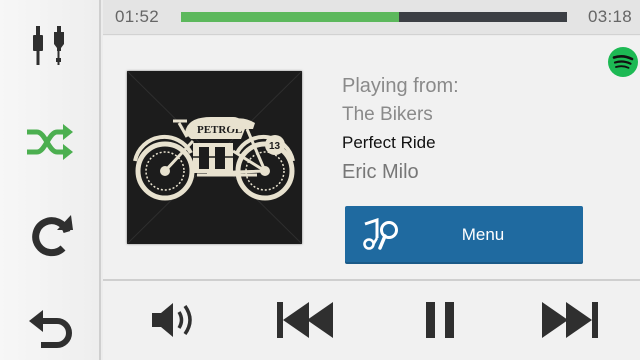  Describe the element at coordinates (290, 17) in the screenshot. I see `progress-bar-fill` at that location.